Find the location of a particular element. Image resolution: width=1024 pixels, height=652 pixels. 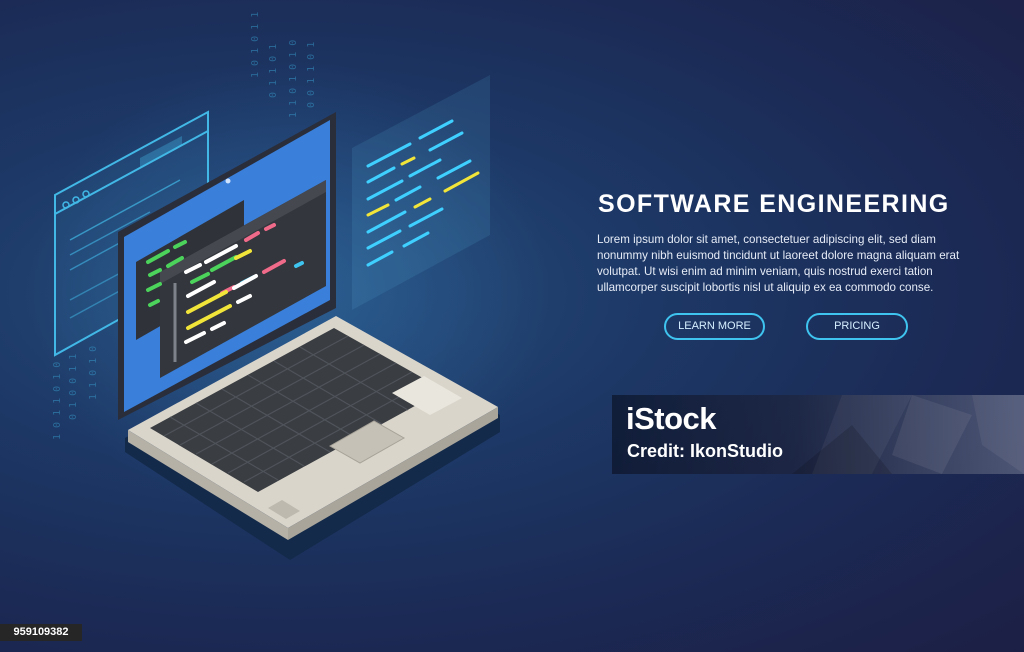

watermark-credit: Credit: IkonStudio is located at coordinates (705, 451).